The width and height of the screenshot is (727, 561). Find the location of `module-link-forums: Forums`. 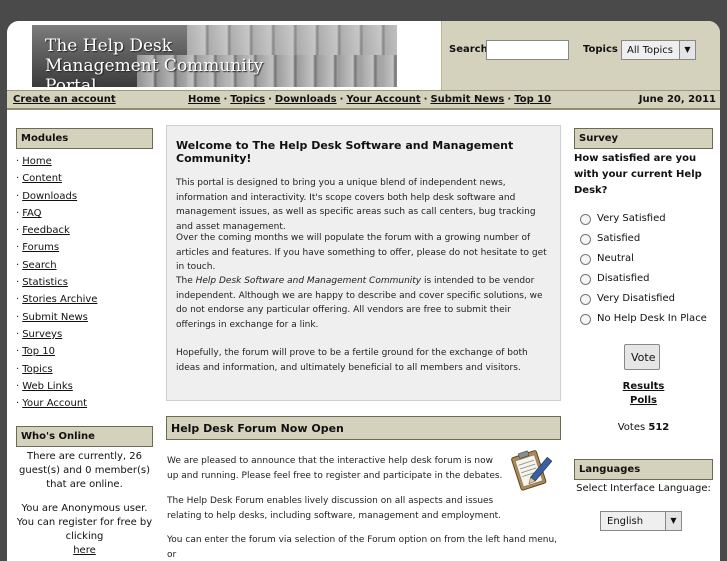

module-link-forums: Forums is located at coordinates (40, 247).